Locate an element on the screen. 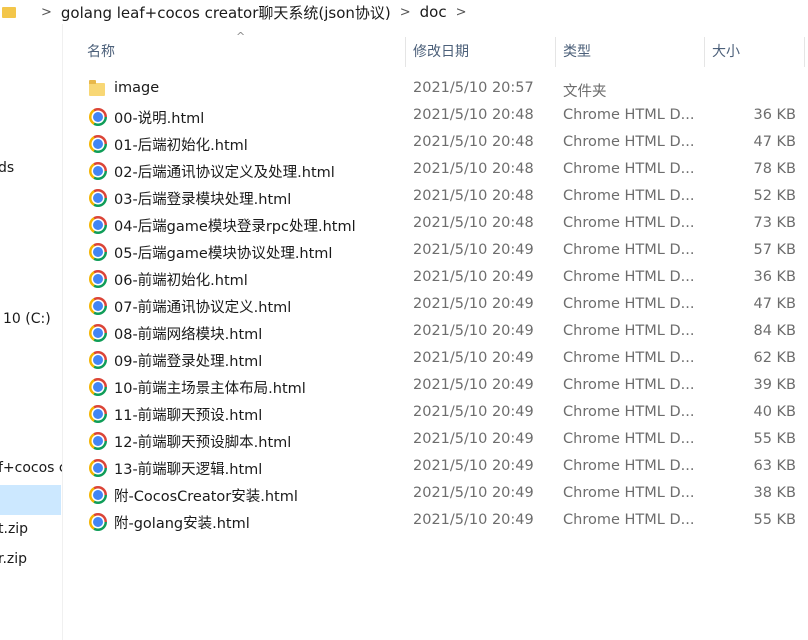 Image resolution: width=808 pixels, height=640 pixels. nav-item-zip-1: t.zip is located at coordinates (14, 529).